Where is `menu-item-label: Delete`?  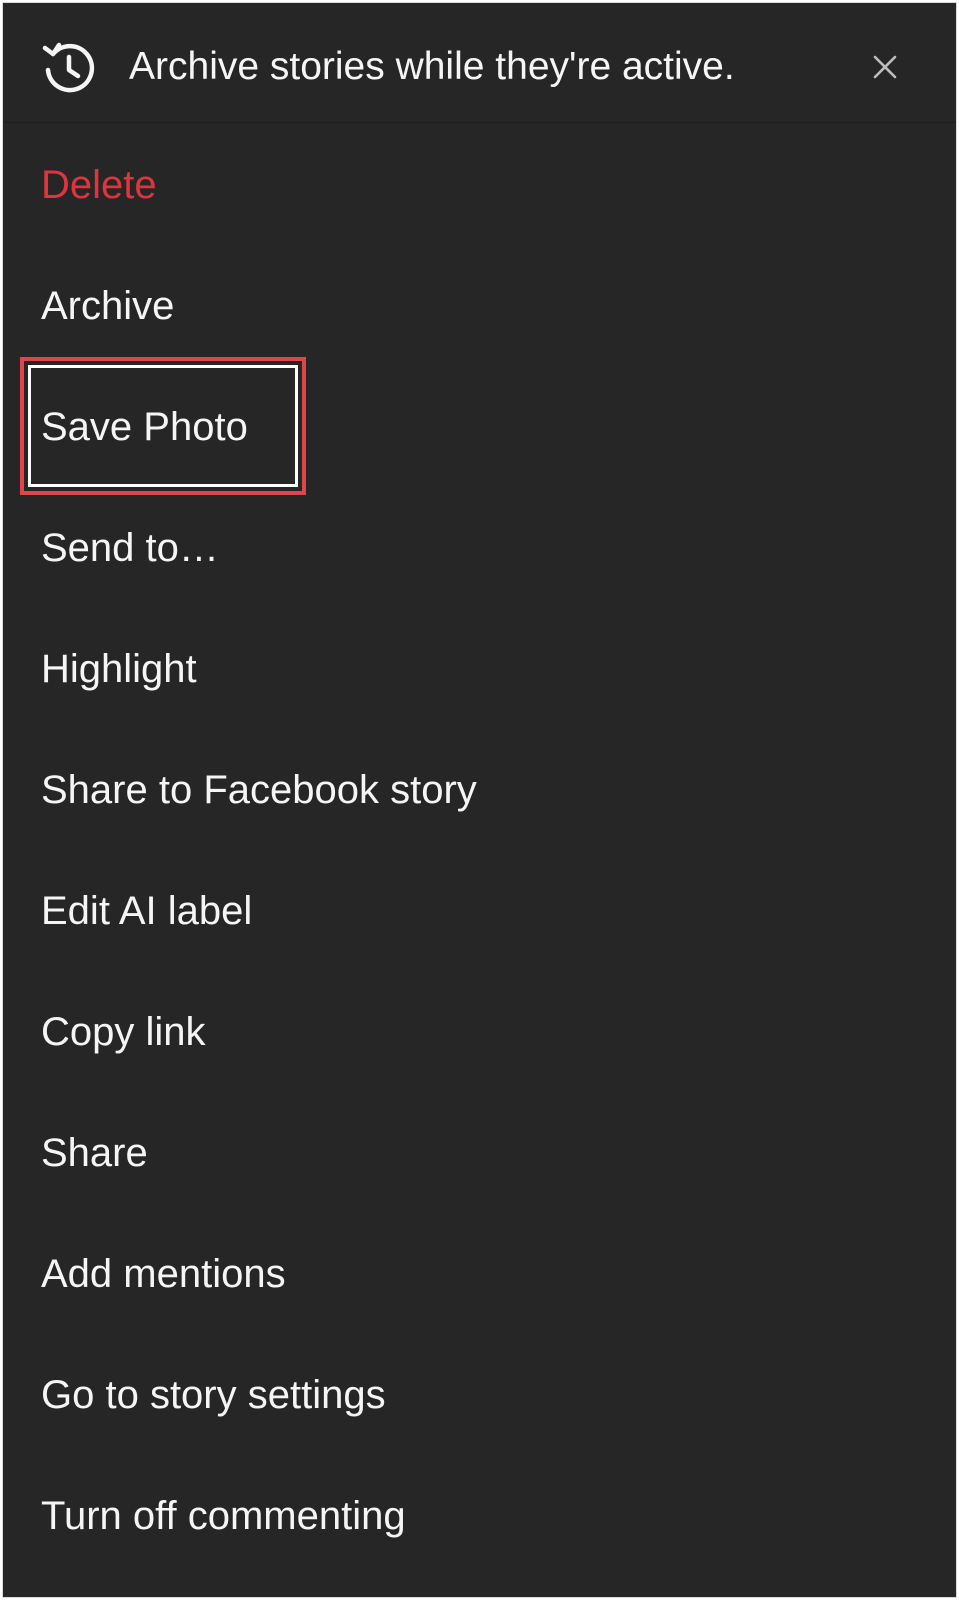
menu-item-label: Delete is located at coordinates (99, 185).